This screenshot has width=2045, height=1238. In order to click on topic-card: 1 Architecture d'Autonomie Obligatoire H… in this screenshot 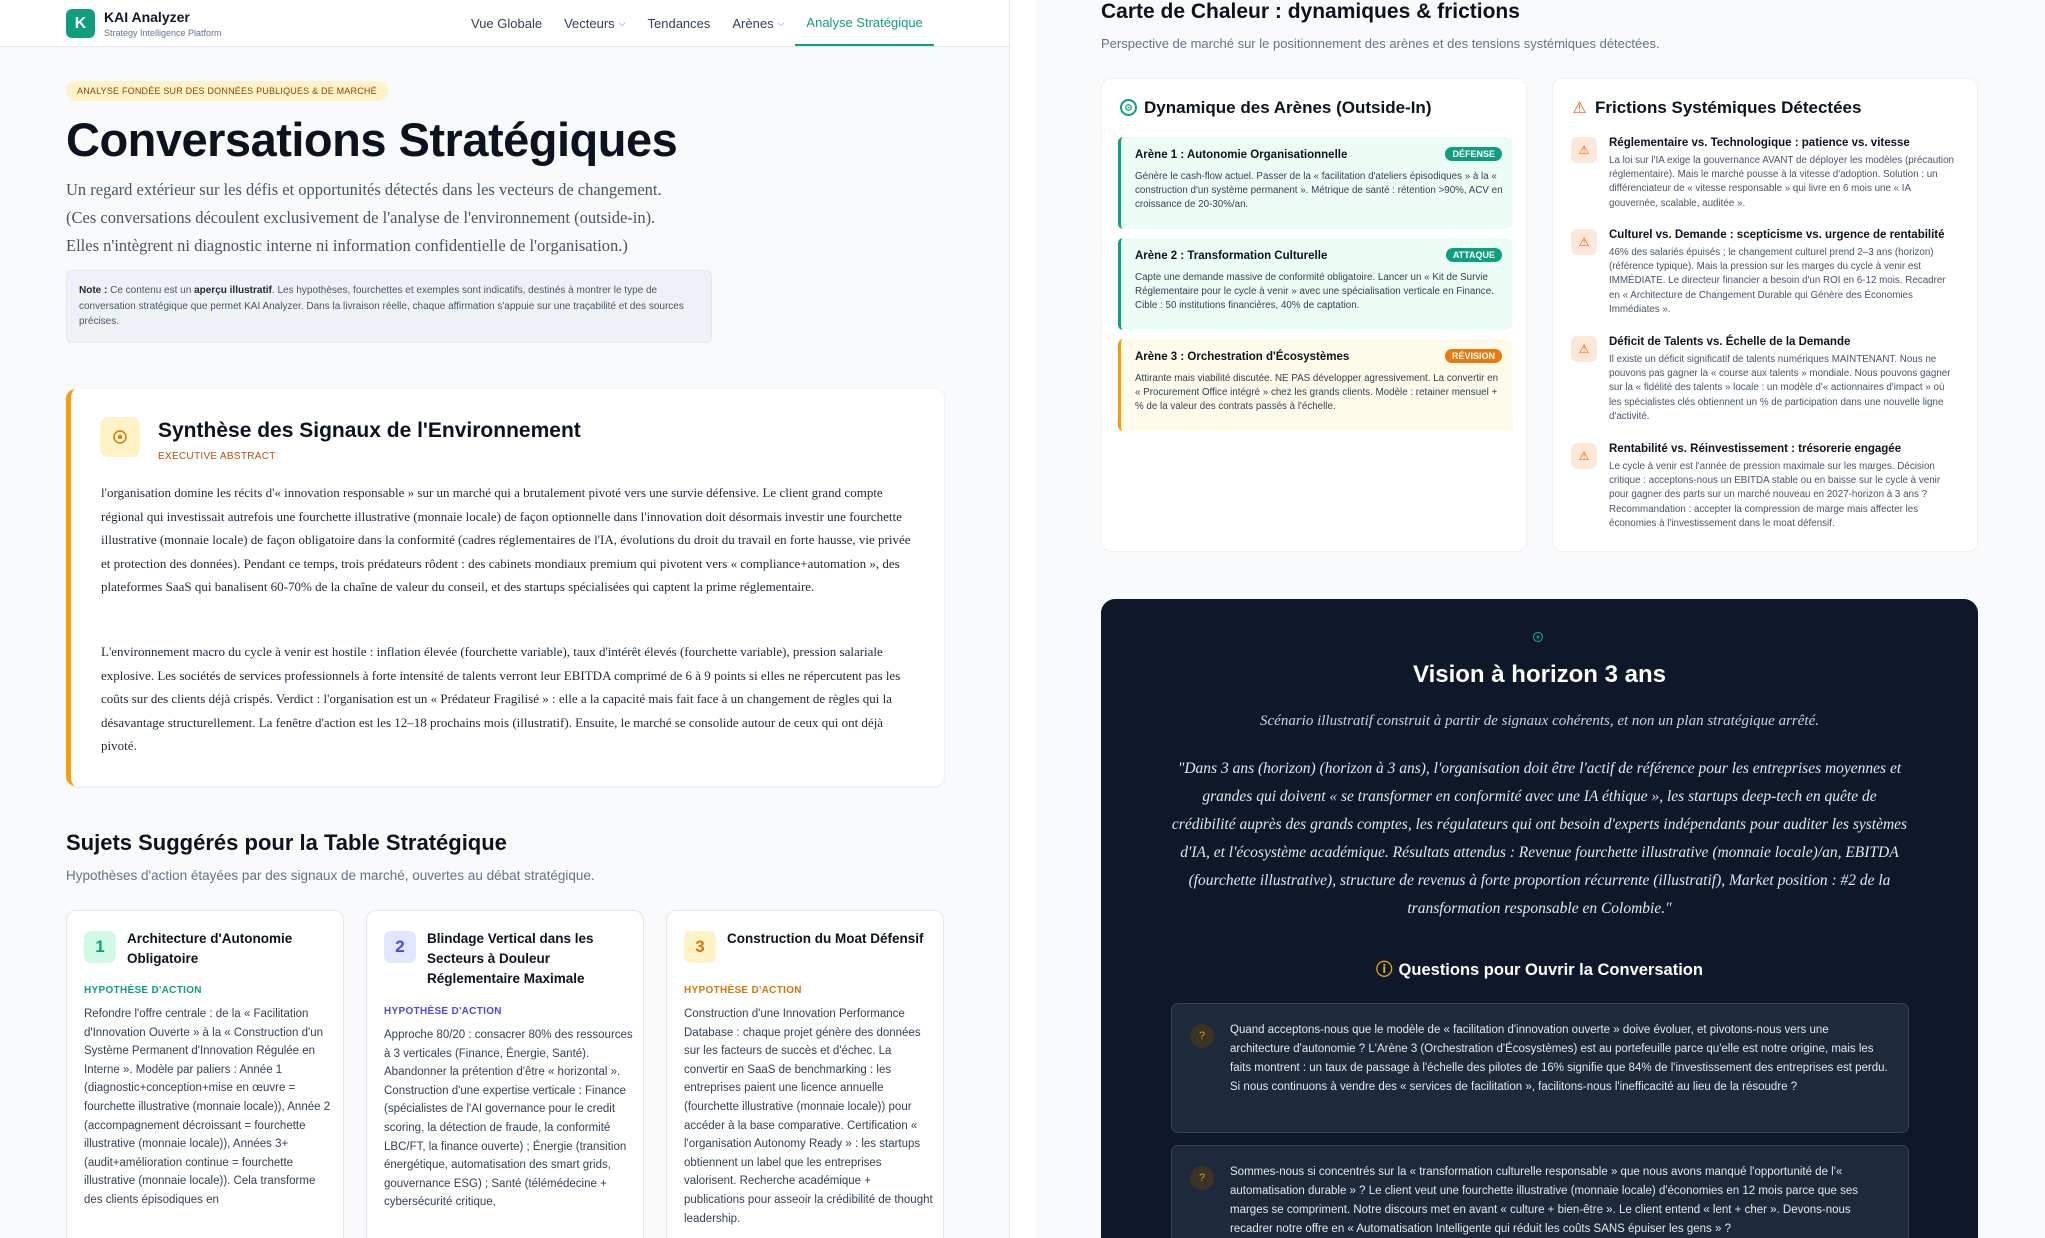, I will do `click(205, 1074)`.